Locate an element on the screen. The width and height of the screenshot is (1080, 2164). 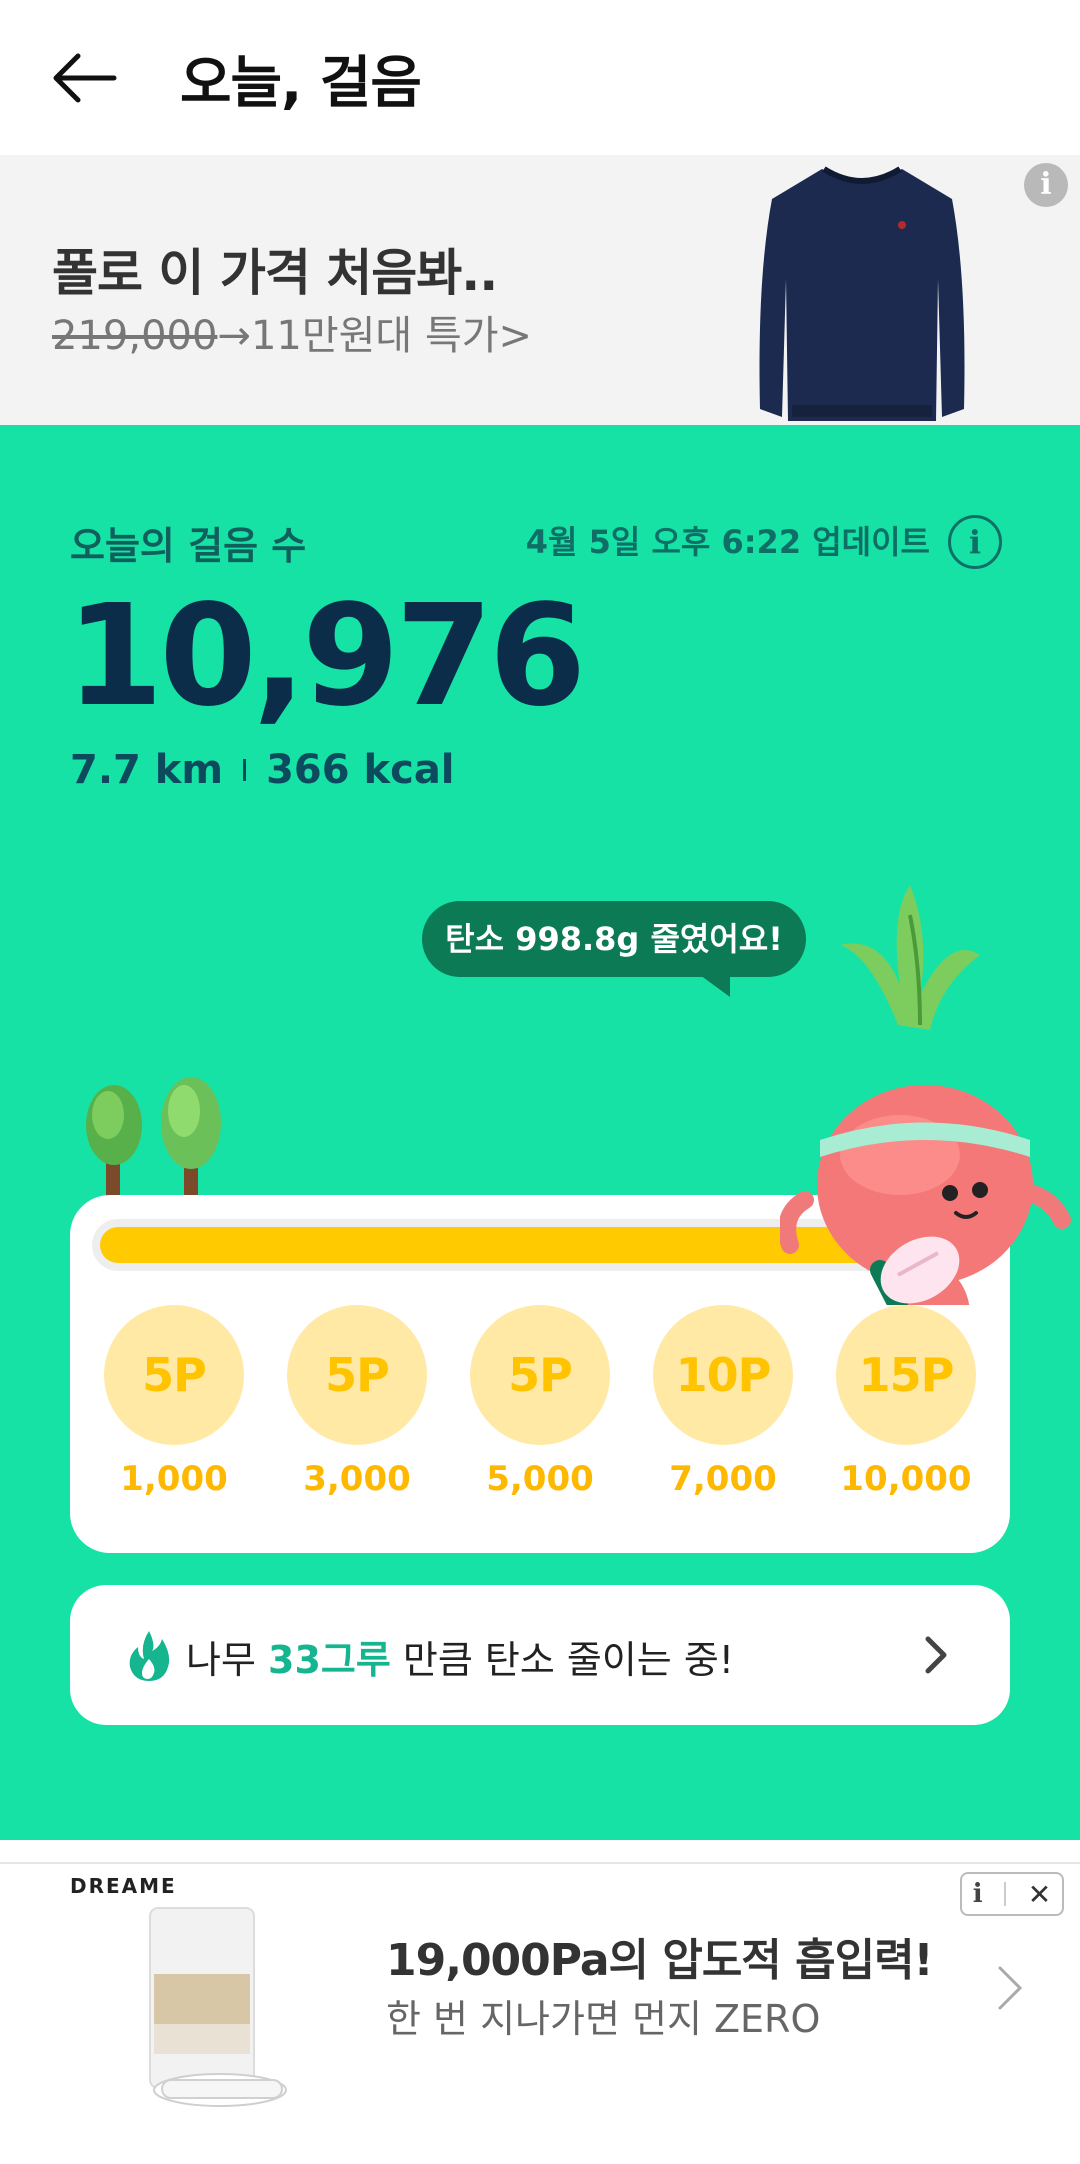
radish-mascot-illustration is located at coordinates (925, 1095).